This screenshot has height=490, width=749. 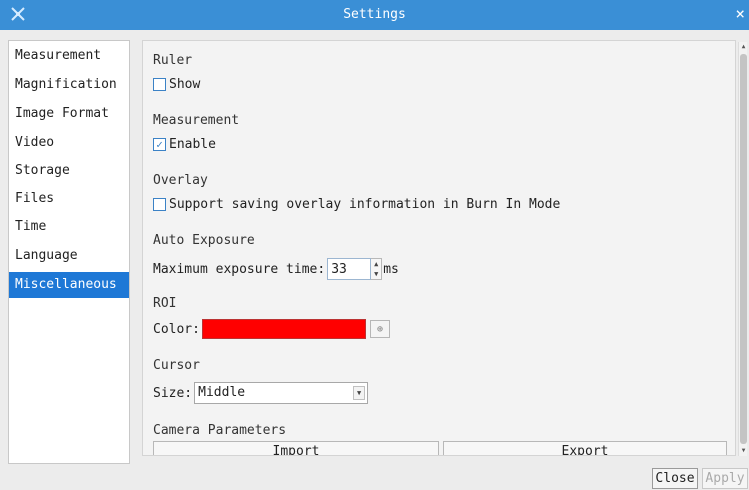 What do you see at coordinates (165, 303) in the screenshot?
I see `section-title-roi: ROI` at bounding box center [165, 303].